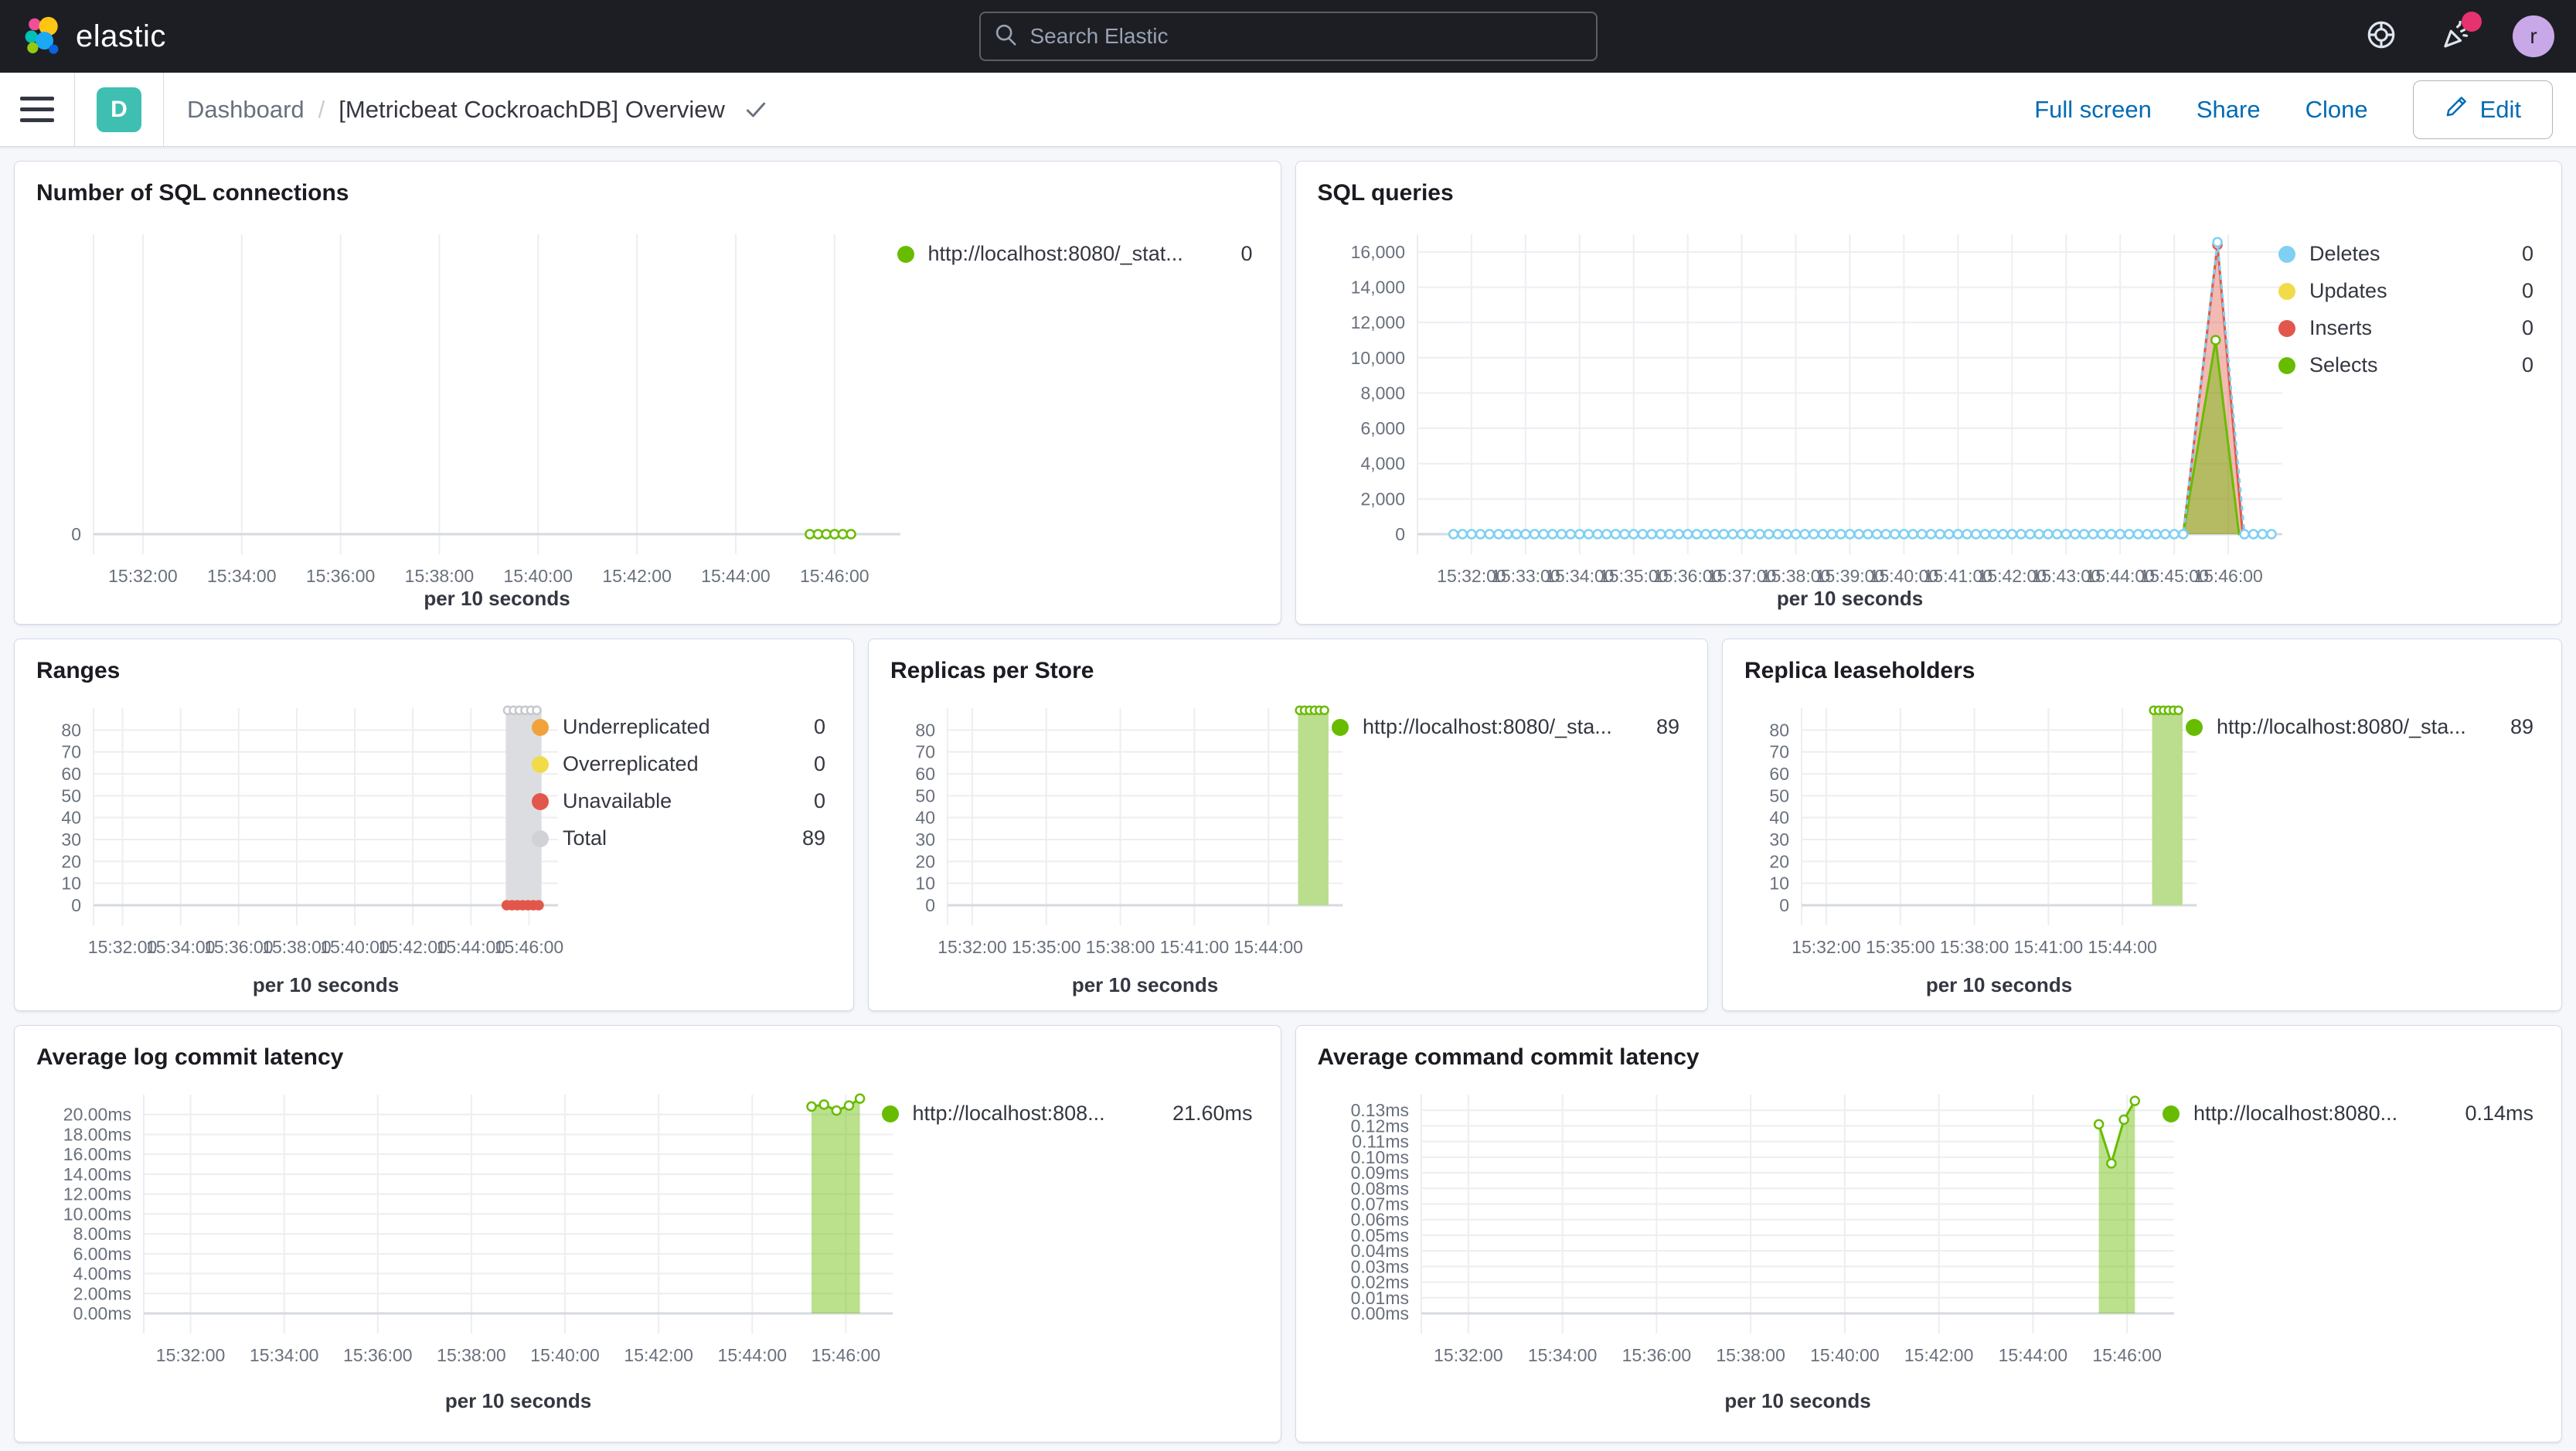 This screenshot has height=1451, width=2576. What do you see at coordinates (2229, 110) in the screenshot?
I see `share-button: Share` at bounding box center [2229, 110].